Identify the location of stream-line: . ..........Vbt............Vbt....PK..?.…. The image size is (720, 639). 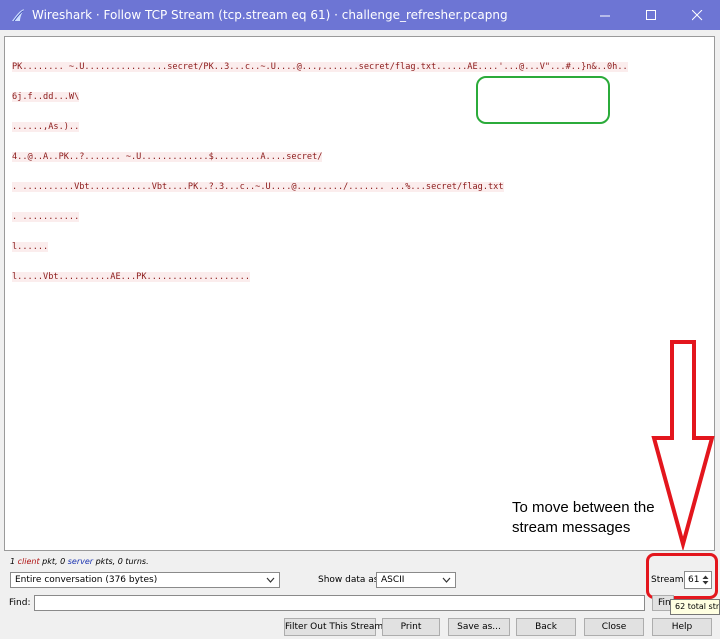
(258, 187).